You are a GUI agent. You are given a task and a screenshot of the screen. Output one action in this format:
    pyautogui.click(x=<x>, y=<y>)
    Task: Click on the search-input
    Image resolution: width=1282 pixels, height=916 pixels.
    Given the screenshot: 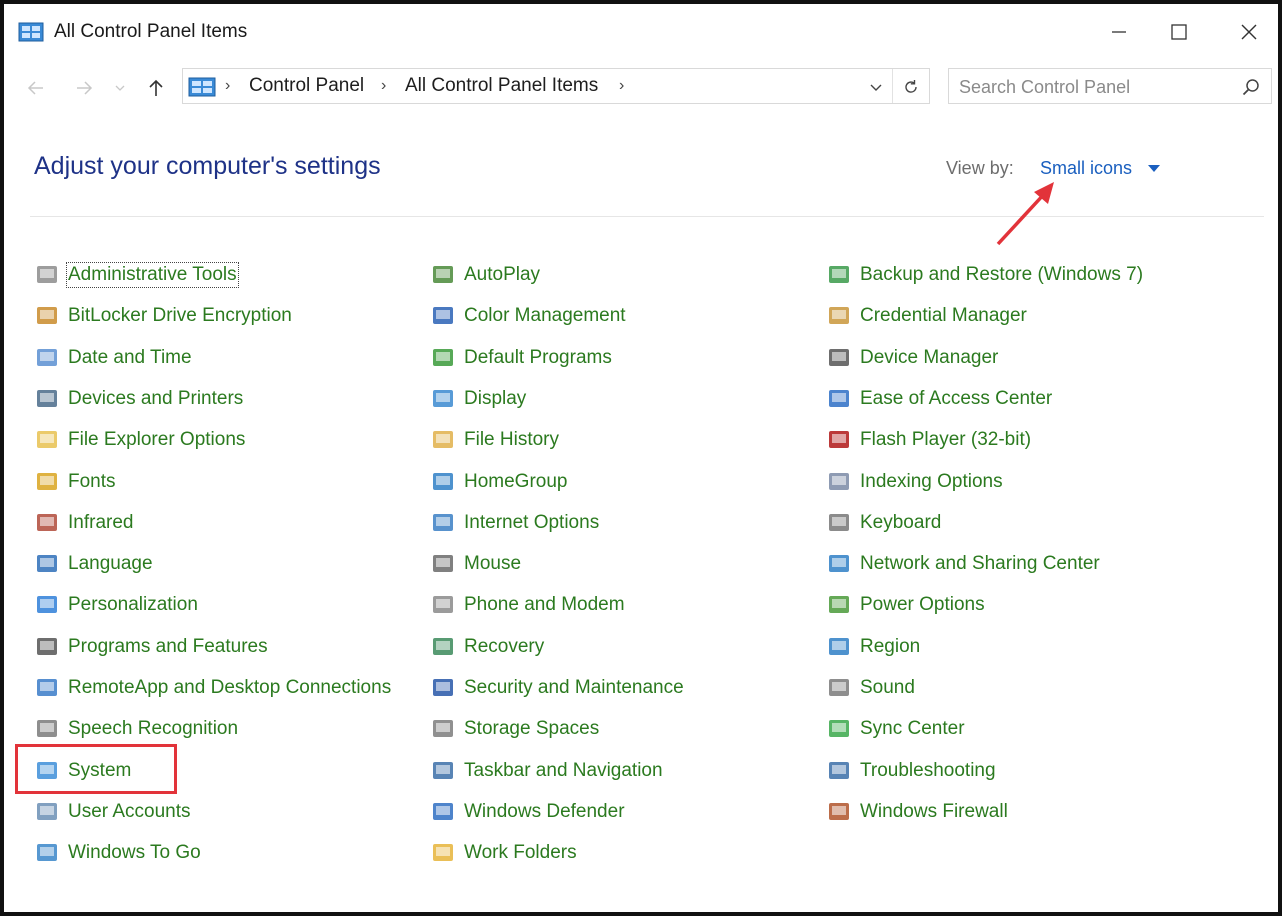 What is the action you would take?
    pyautogui.click(x=1094, y=87)
    